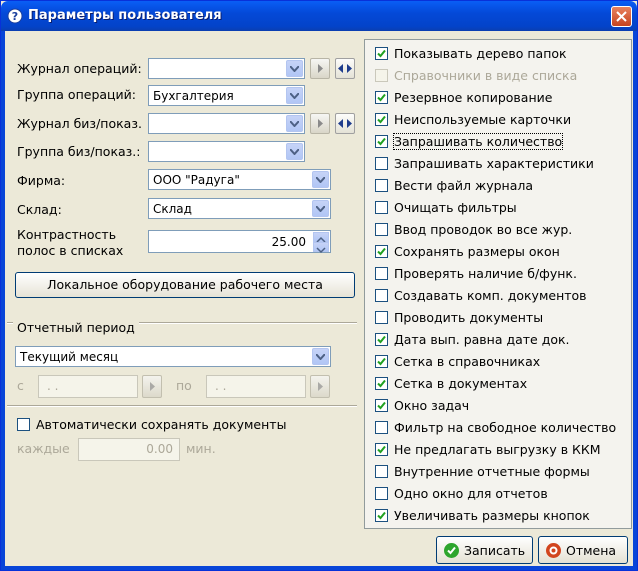 The image size is (638, 571). I want to click on option-checkbox-row: Резервное копирование, so click(500, 98).